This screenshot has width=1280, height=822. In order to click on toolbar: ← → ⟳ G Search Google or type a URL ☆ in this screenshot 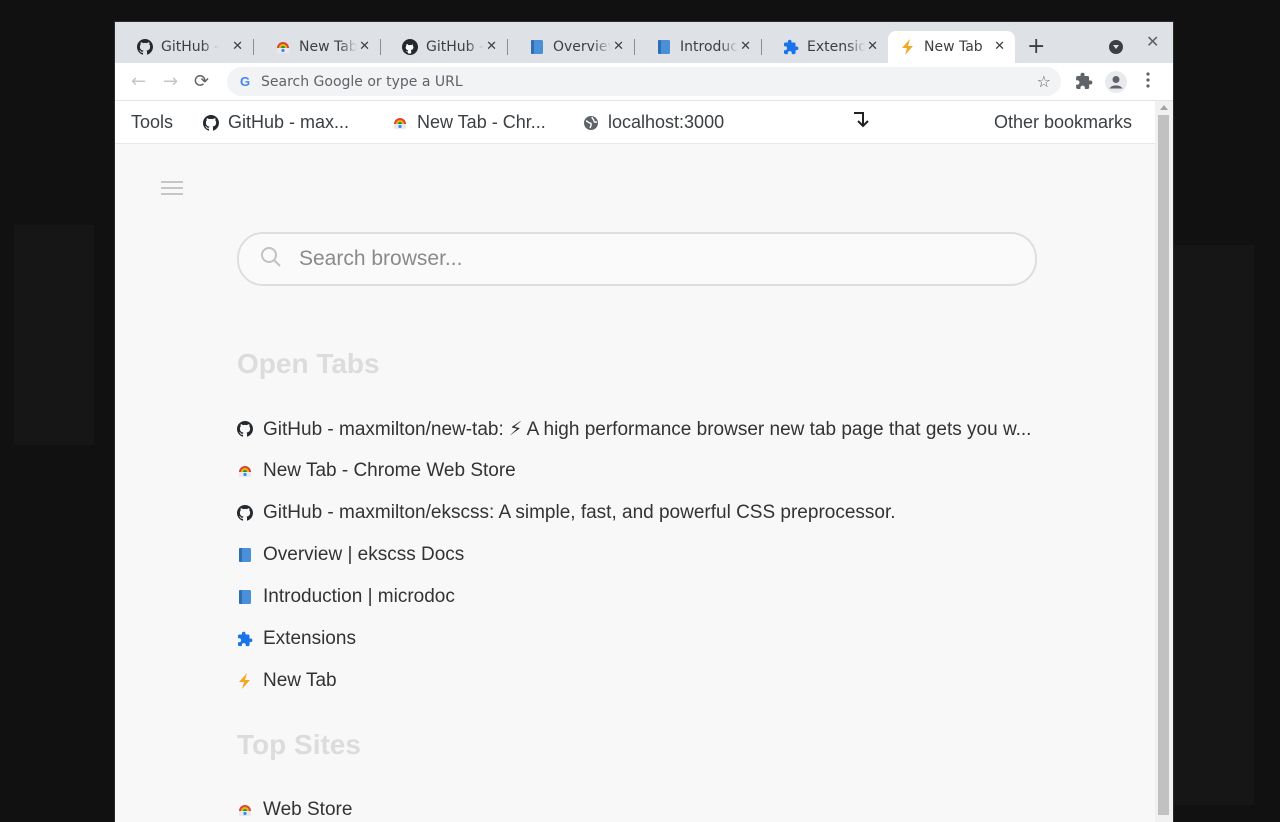, I will do `click(644, 82)`.